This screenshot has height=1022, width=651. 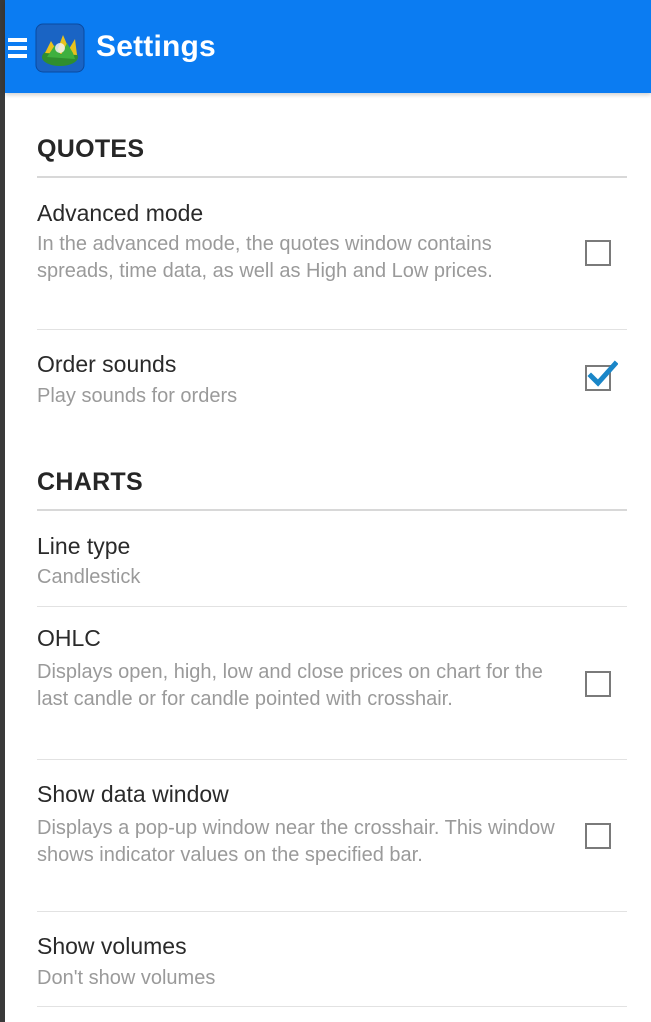 What do you see at coordinates (84, 546) in the screenshot?
I see `preference-title: Line type` at bounding box center [84, 546].